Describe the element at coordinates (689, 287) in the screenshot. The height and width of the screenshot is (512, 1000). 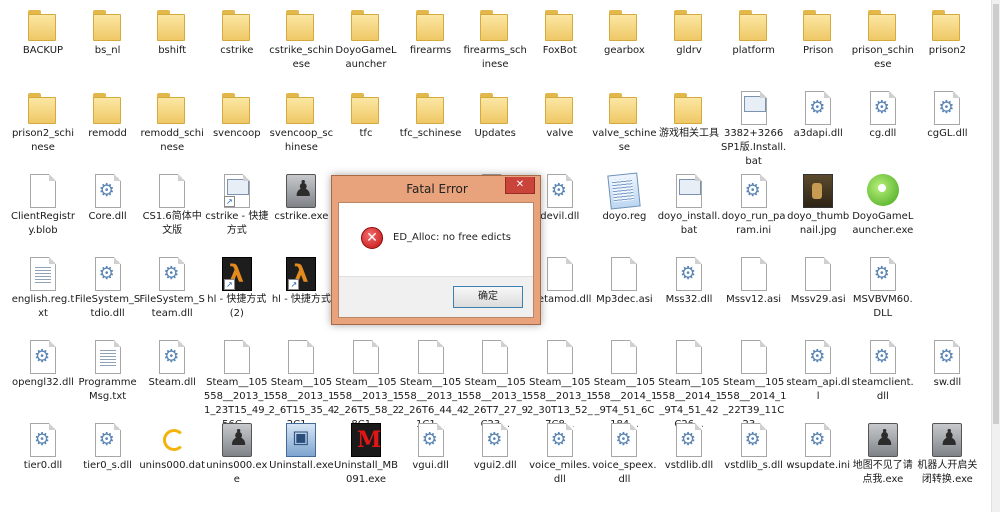
I see `desktop-item: Mss32.dll` at that location.